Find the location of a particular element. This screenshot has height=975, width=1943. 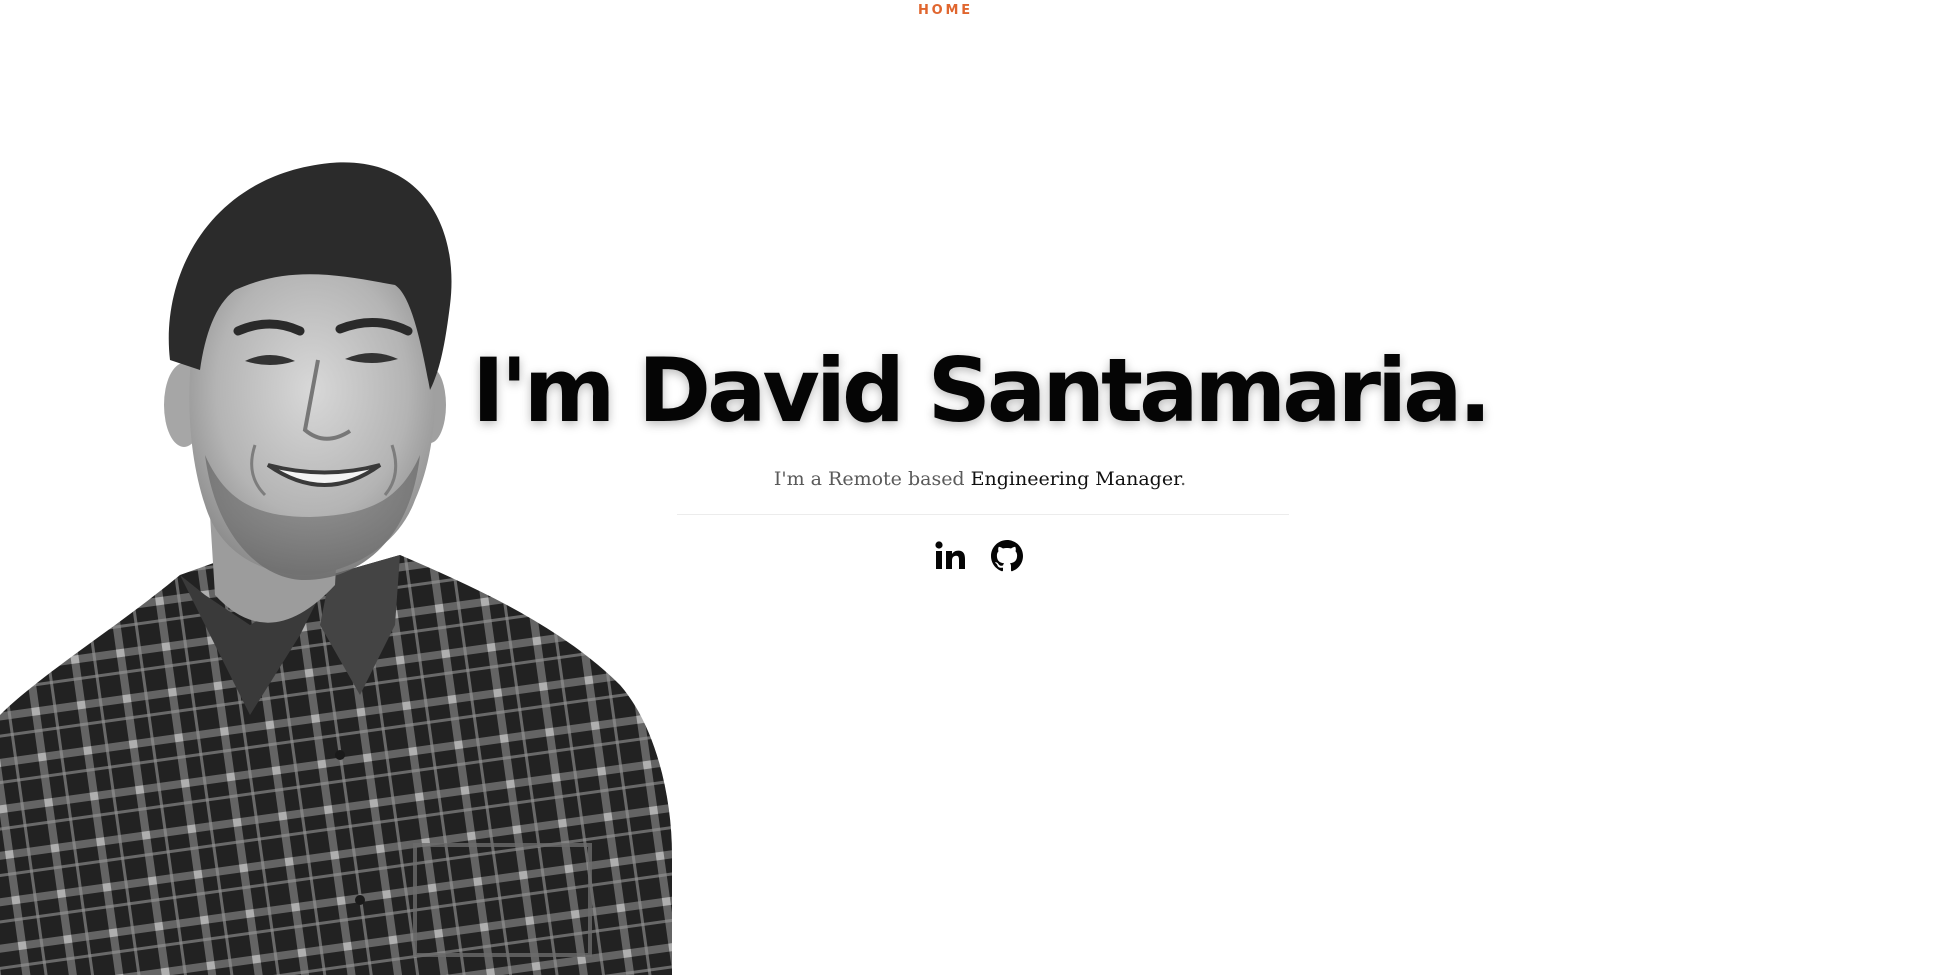

subtitle-role: Engineering Manager is located at coordinates (1075, 479).